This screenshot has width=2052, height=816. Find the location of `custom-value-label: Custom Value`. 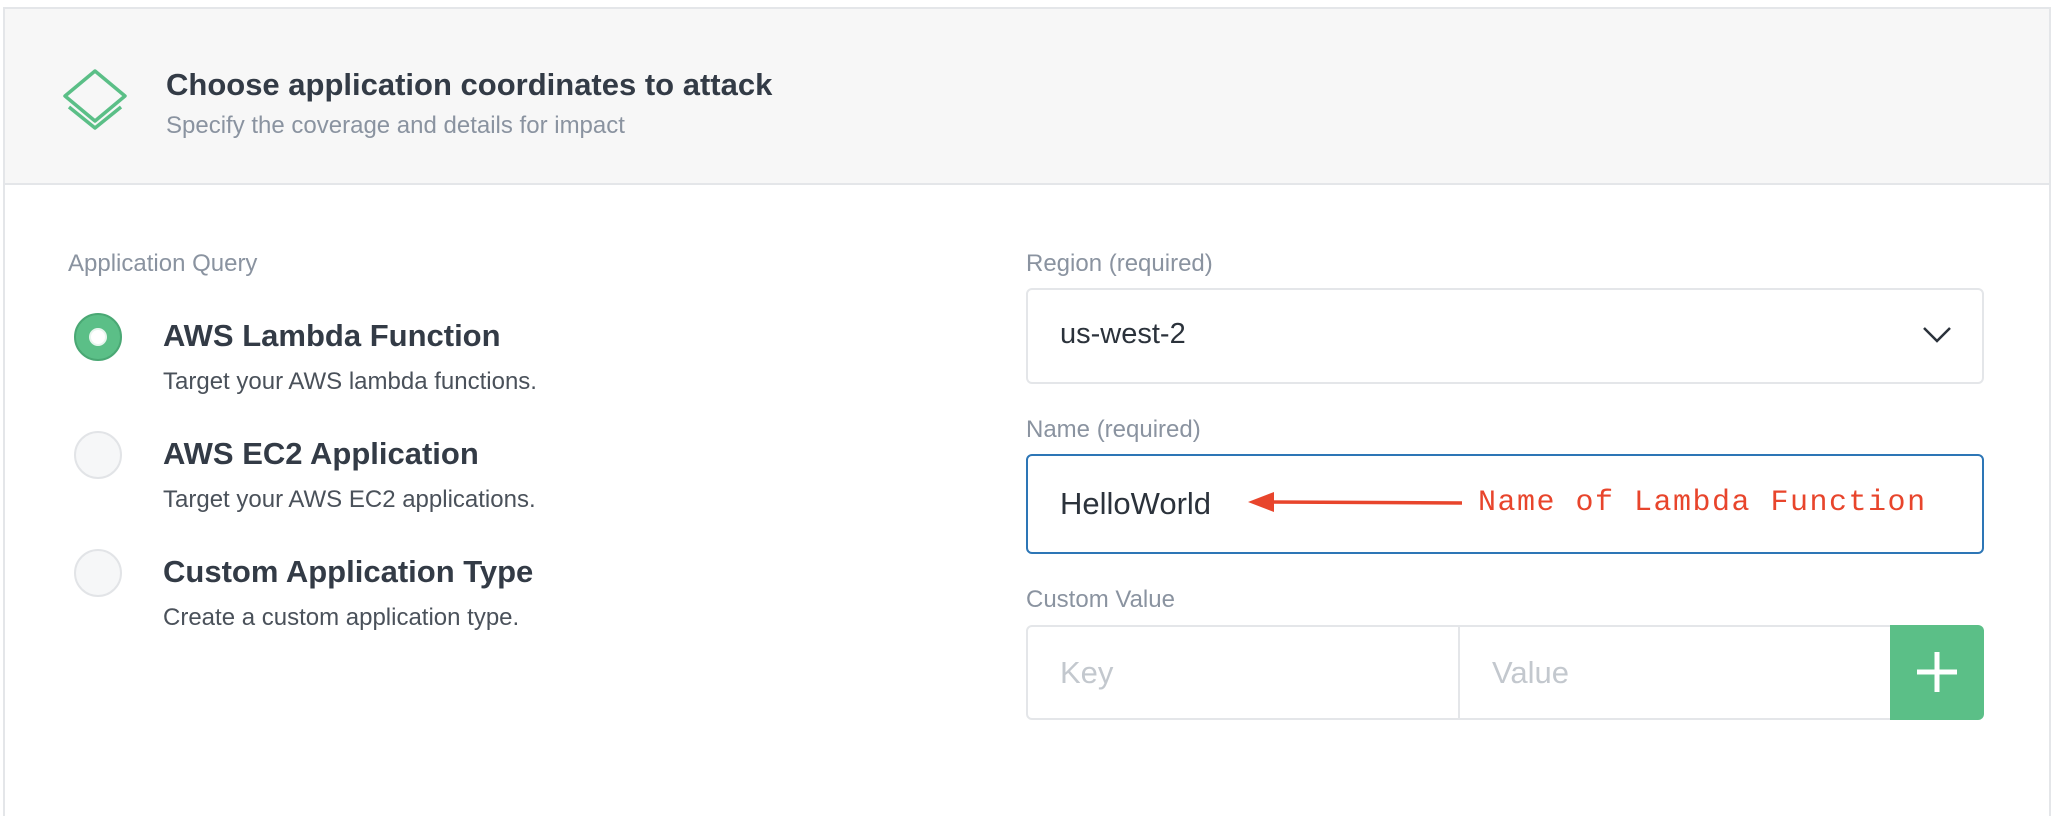

custom-value-label: Custom Value is located at coordinates (1100, 599).